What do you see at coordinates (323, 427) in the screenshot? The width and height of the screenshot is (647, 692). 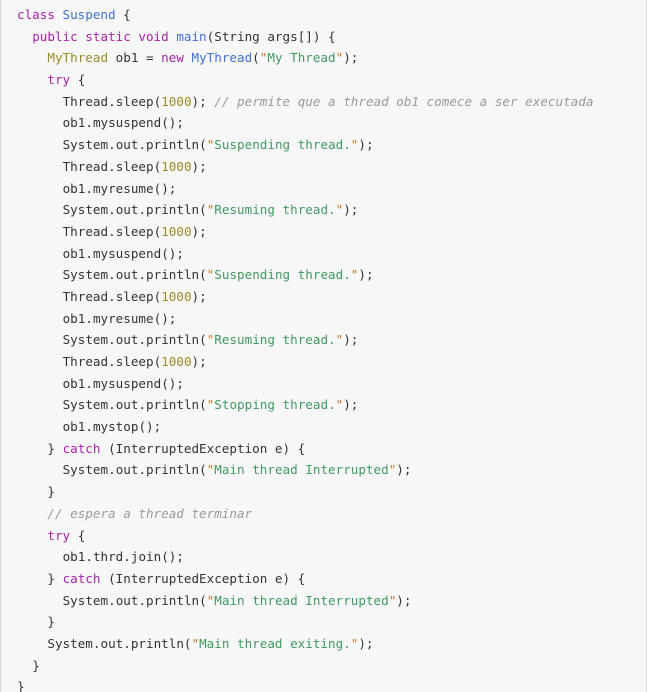 I see `code-line: ob1.mystop();` at bounding box center [323, 427].